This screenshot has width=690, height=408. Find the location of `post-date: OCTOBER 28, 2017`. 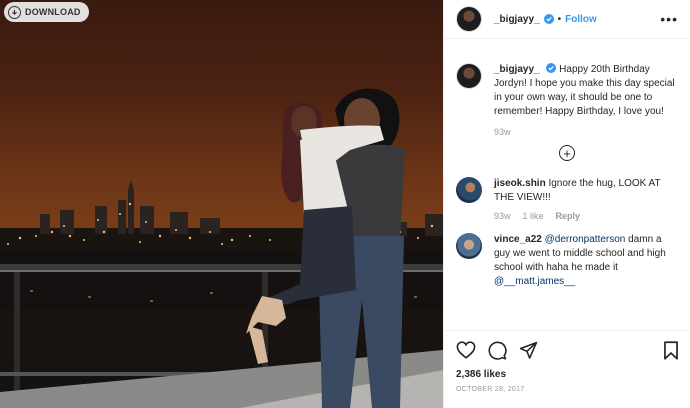

post-date: OCTOBER 28, 2017 is located at coordinates (567, 389).